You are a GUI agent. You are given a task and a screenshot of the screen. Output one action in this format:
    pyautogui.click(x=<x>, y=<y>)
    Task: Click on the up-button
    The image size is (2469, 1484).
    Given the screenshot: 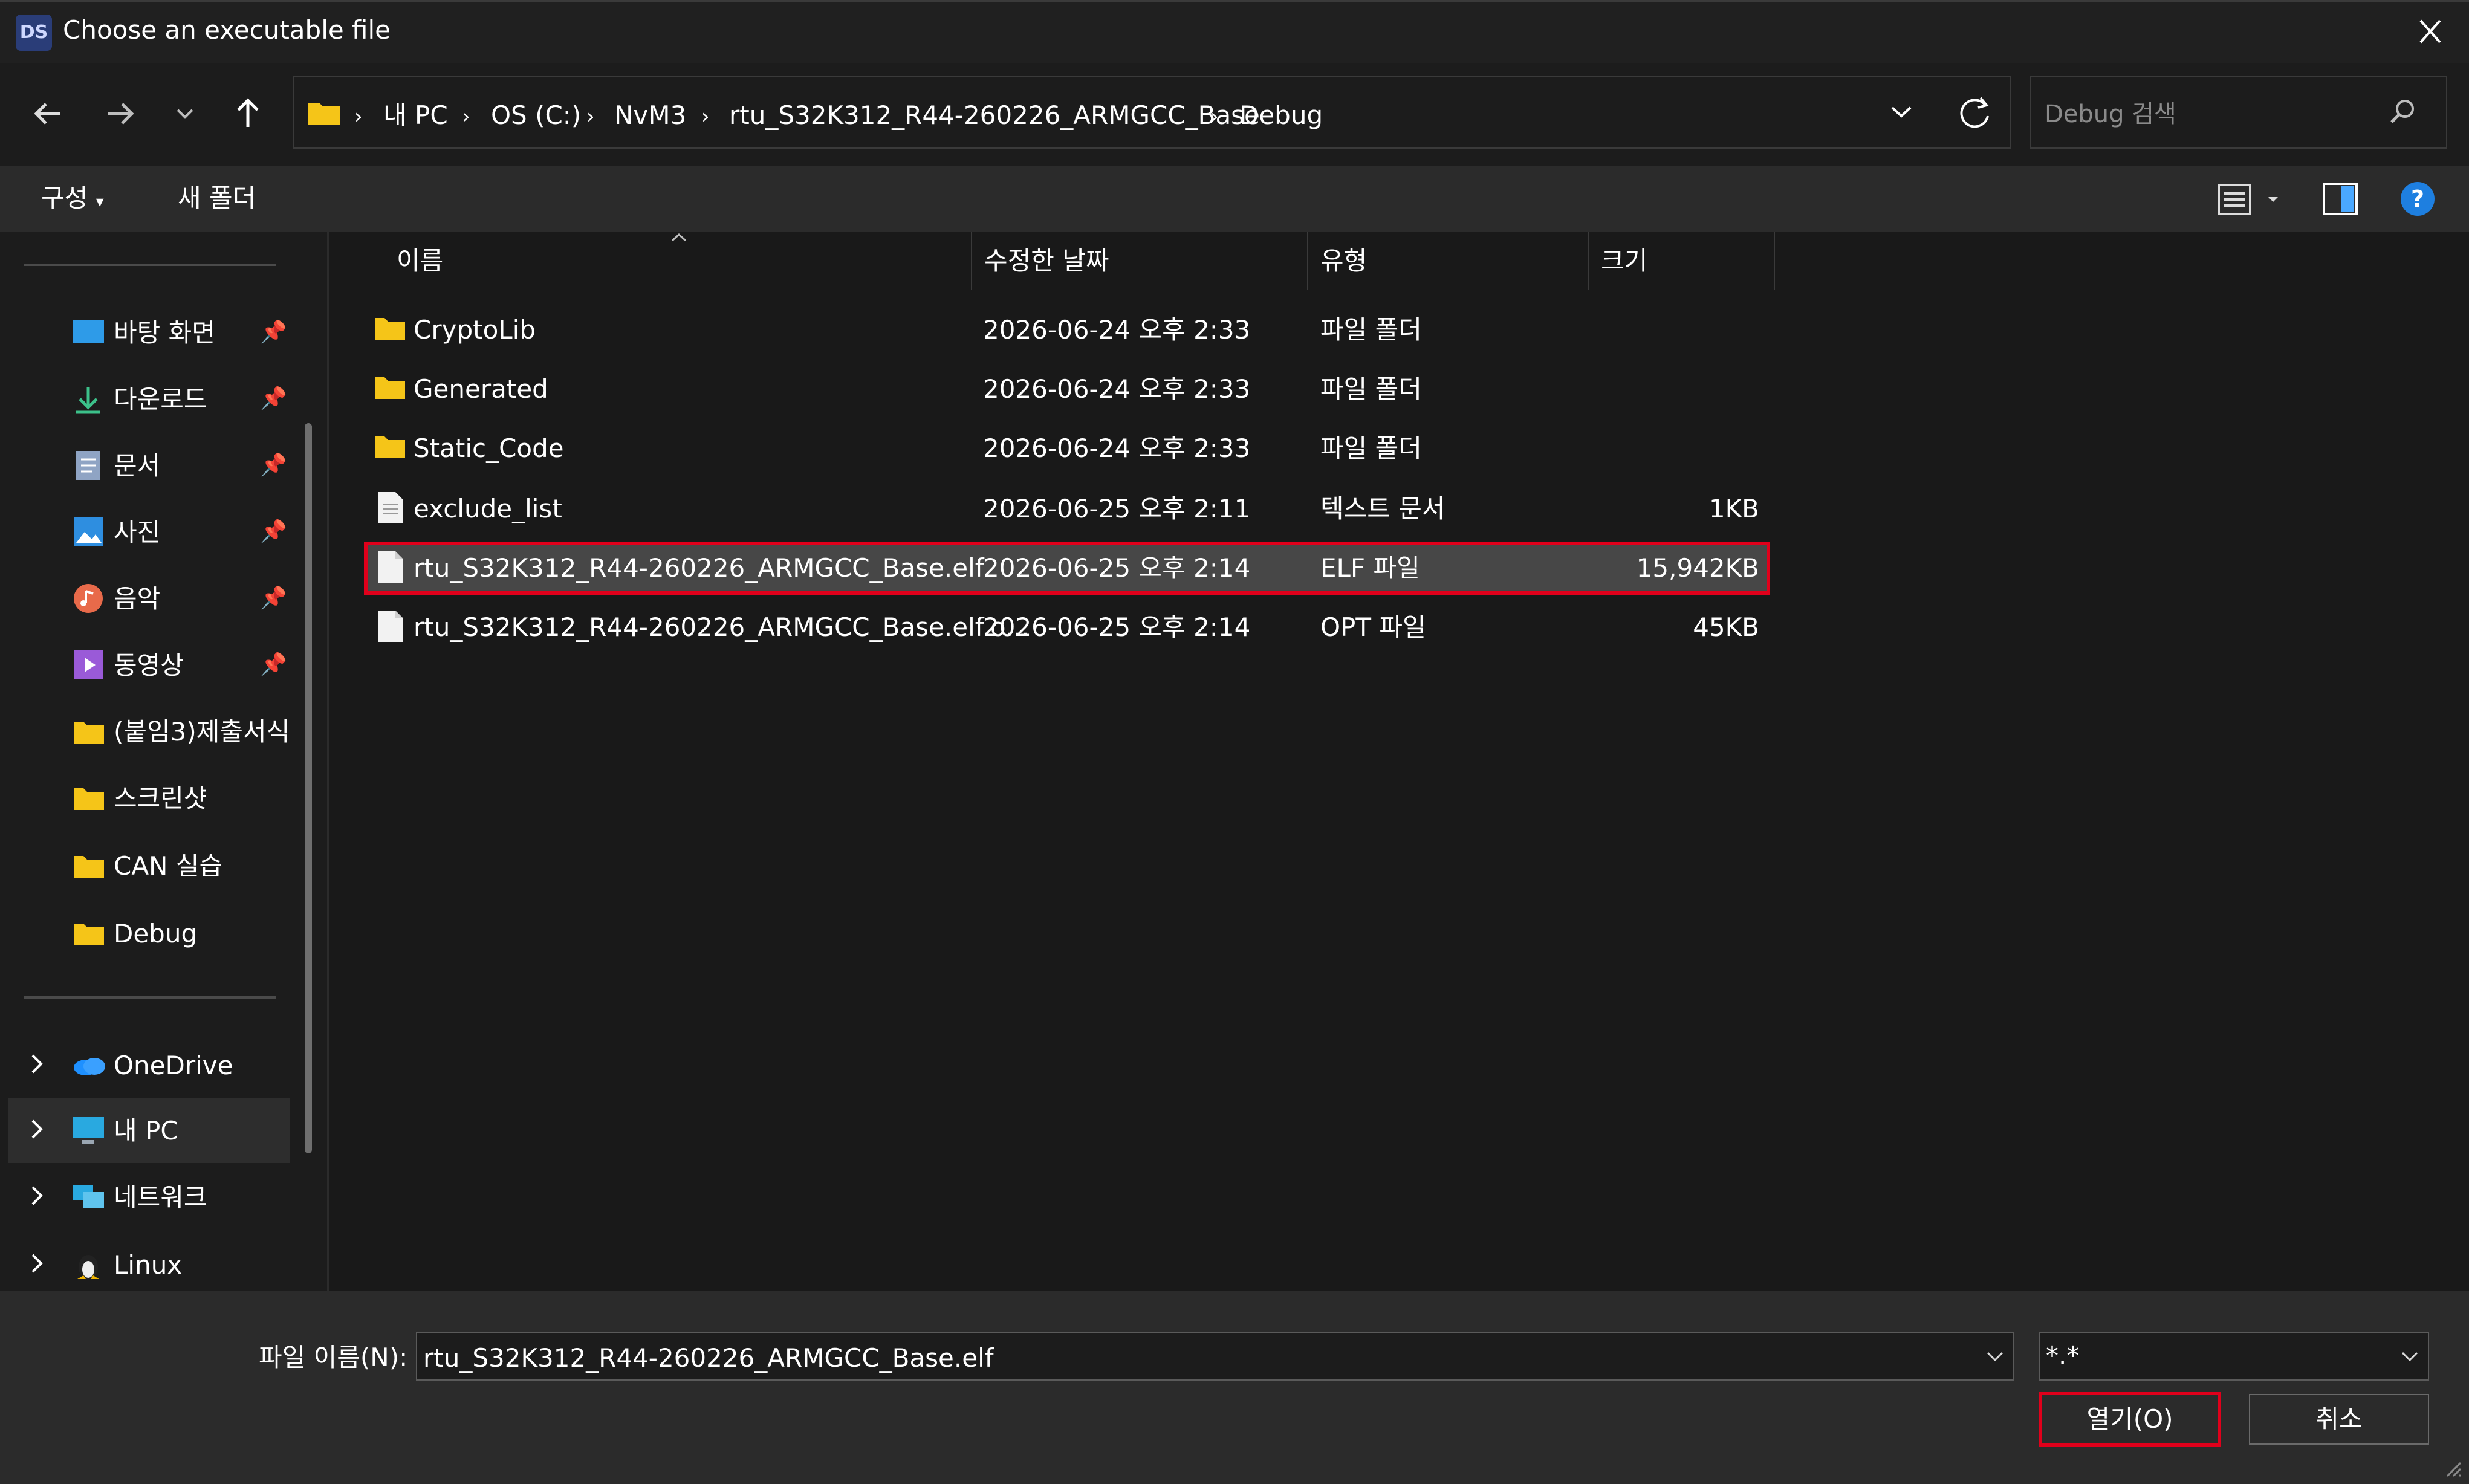 What is the action you would take?
    pyautogui.click(x=248, y=114)
    